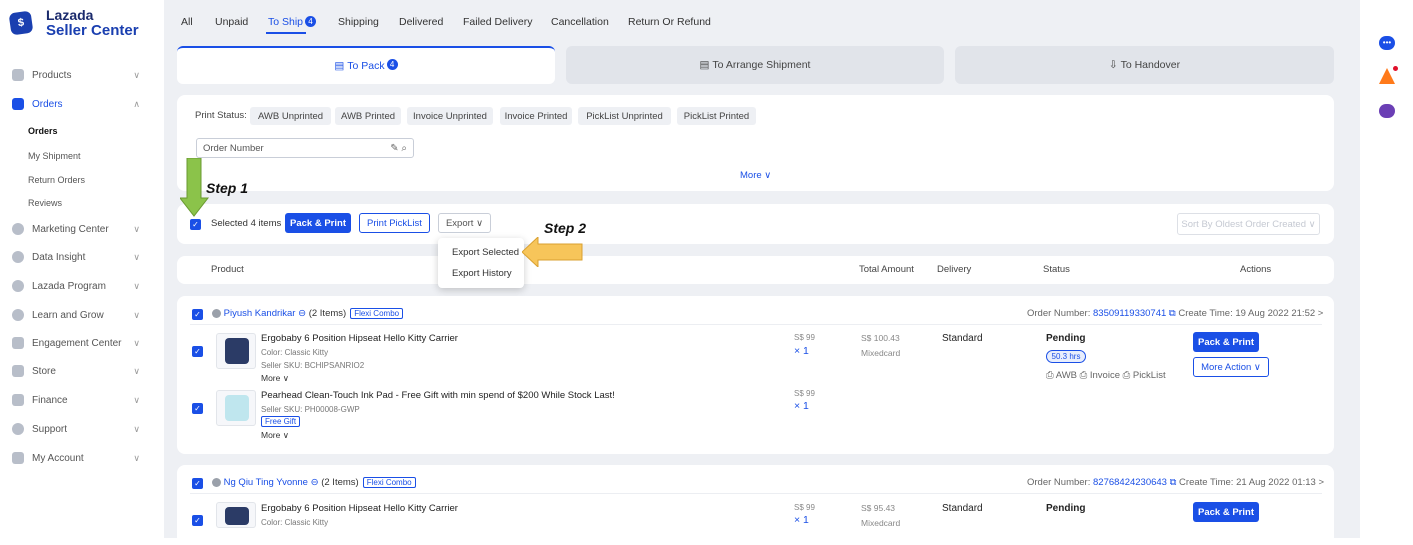 The height and width of the screenshot is (545, 1413). What do you see at coordinates (755, 175) in the screenshot?
I see `more-filters-link: More ∨` at bounding box center [755, 175].